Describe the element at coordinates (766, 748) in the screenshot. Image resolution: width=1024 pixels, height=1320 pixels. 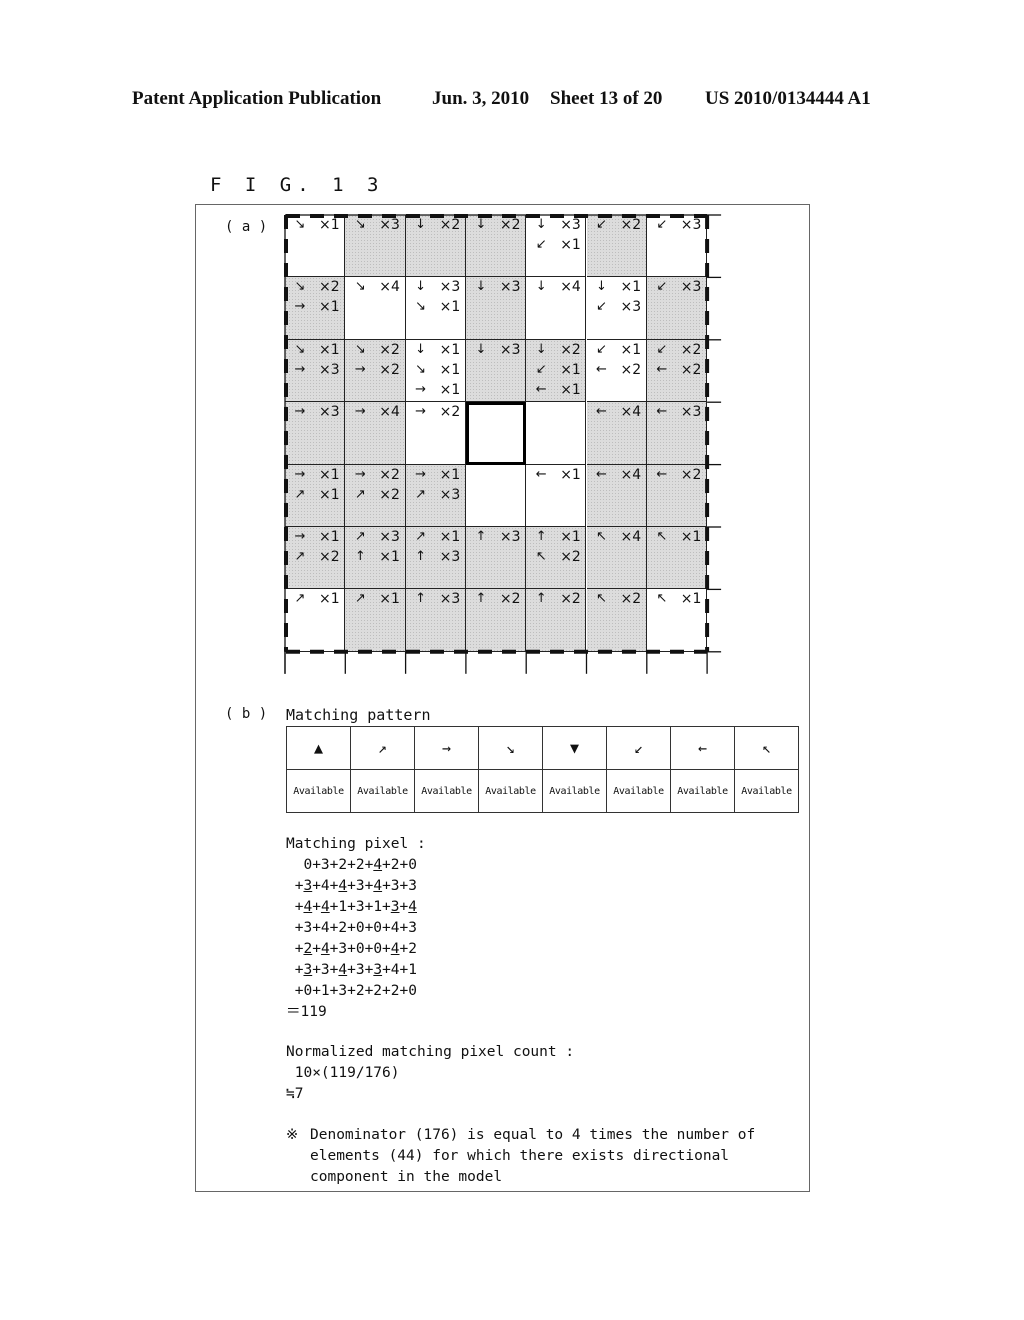
I see `pattern-arrow-icon: ↖` at that location.